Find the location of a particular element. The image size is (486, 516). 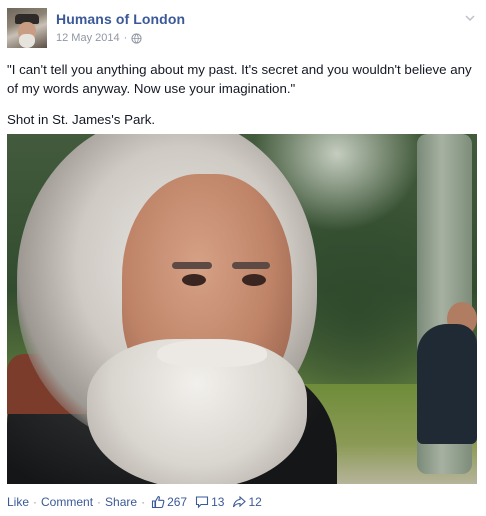

likes-count: 267 is located at coordinates (177, 502).